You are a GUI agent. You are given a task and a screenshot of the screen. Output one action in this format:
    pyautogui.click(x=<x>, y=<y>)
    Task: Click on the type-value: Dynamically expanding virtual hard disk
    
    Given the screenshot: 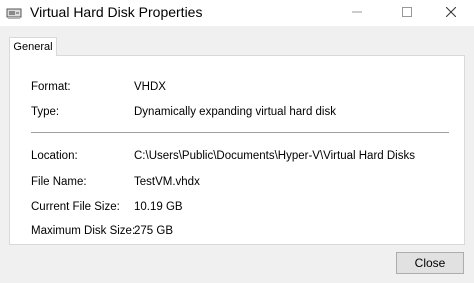 What is the action you would take?
    pyautogui.click(x=235, y=112)
    